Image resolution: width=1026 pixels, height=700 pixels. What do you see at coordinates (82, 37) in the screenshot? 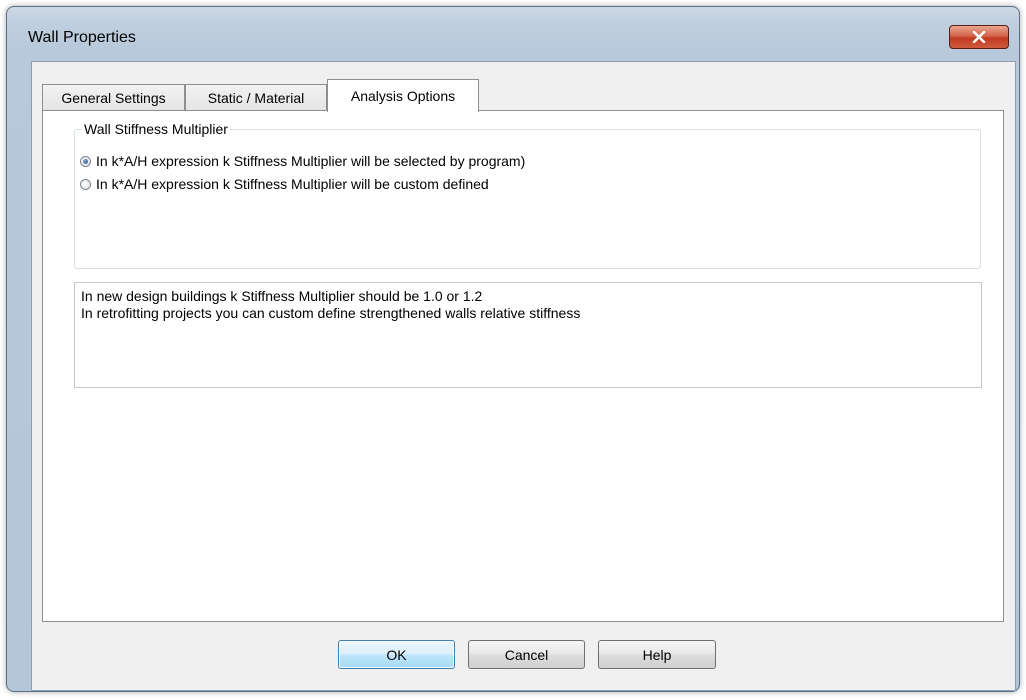
I see `dialog-title: Wall Properties` at bounding box center [82, 37].